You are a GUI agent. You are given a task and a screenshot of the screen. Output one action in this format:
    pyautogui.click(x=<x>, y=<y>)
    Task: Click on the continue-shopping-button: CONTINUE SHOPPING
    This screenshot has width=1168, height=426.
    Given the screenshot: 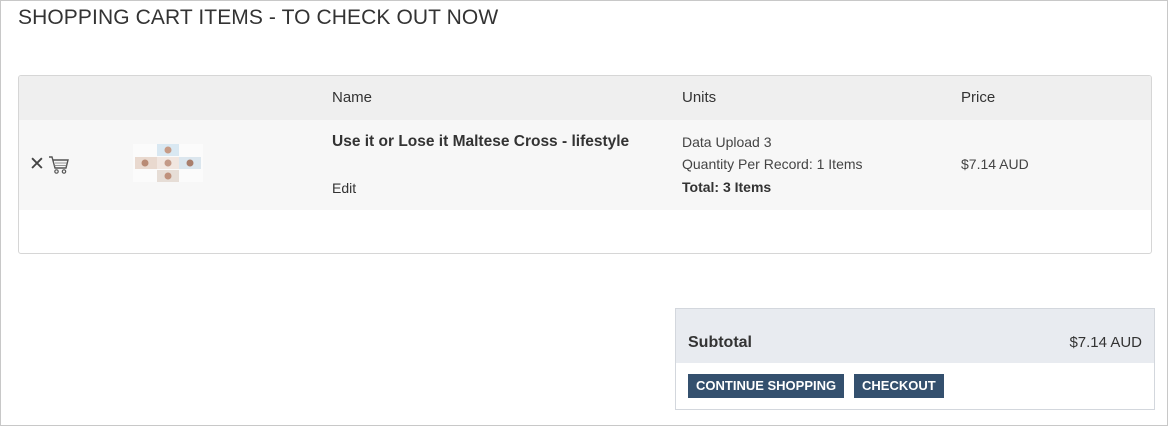 What is the action you would take?
    pyautogui.click(x=766, y=386)
    